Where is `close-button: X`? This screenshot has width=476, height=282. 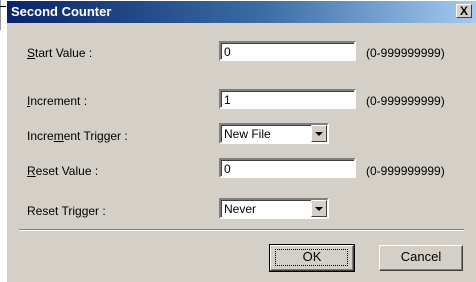 close-button: X is located at coordinates (464, 11).